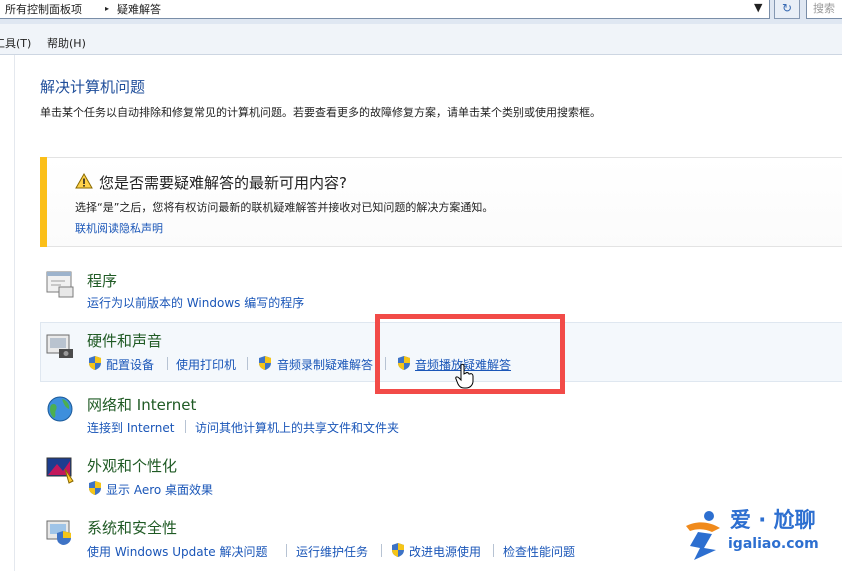 The height and width of the screenshot is (571, 842). What do you see at coordinates (60, 470) in the screenshot?
I see `appearance-personalization-icon` at bounding box center [60, 470].